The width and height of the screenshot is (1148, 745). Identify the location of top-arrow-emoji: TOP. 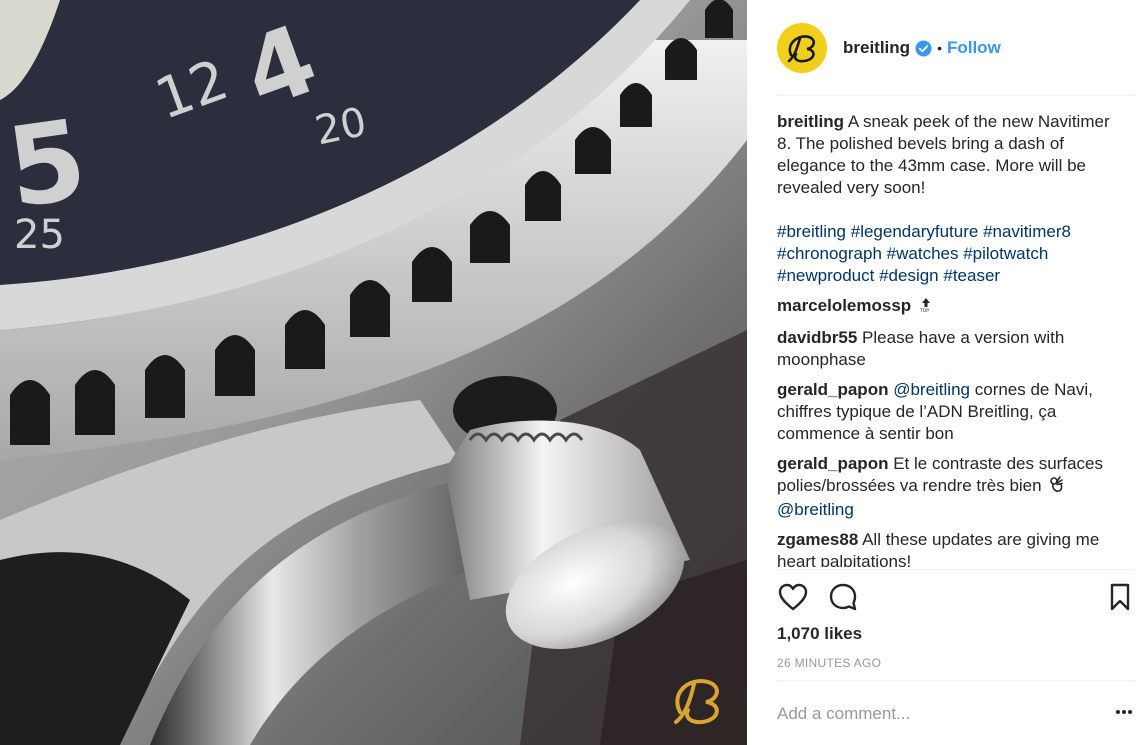
(926, 308).